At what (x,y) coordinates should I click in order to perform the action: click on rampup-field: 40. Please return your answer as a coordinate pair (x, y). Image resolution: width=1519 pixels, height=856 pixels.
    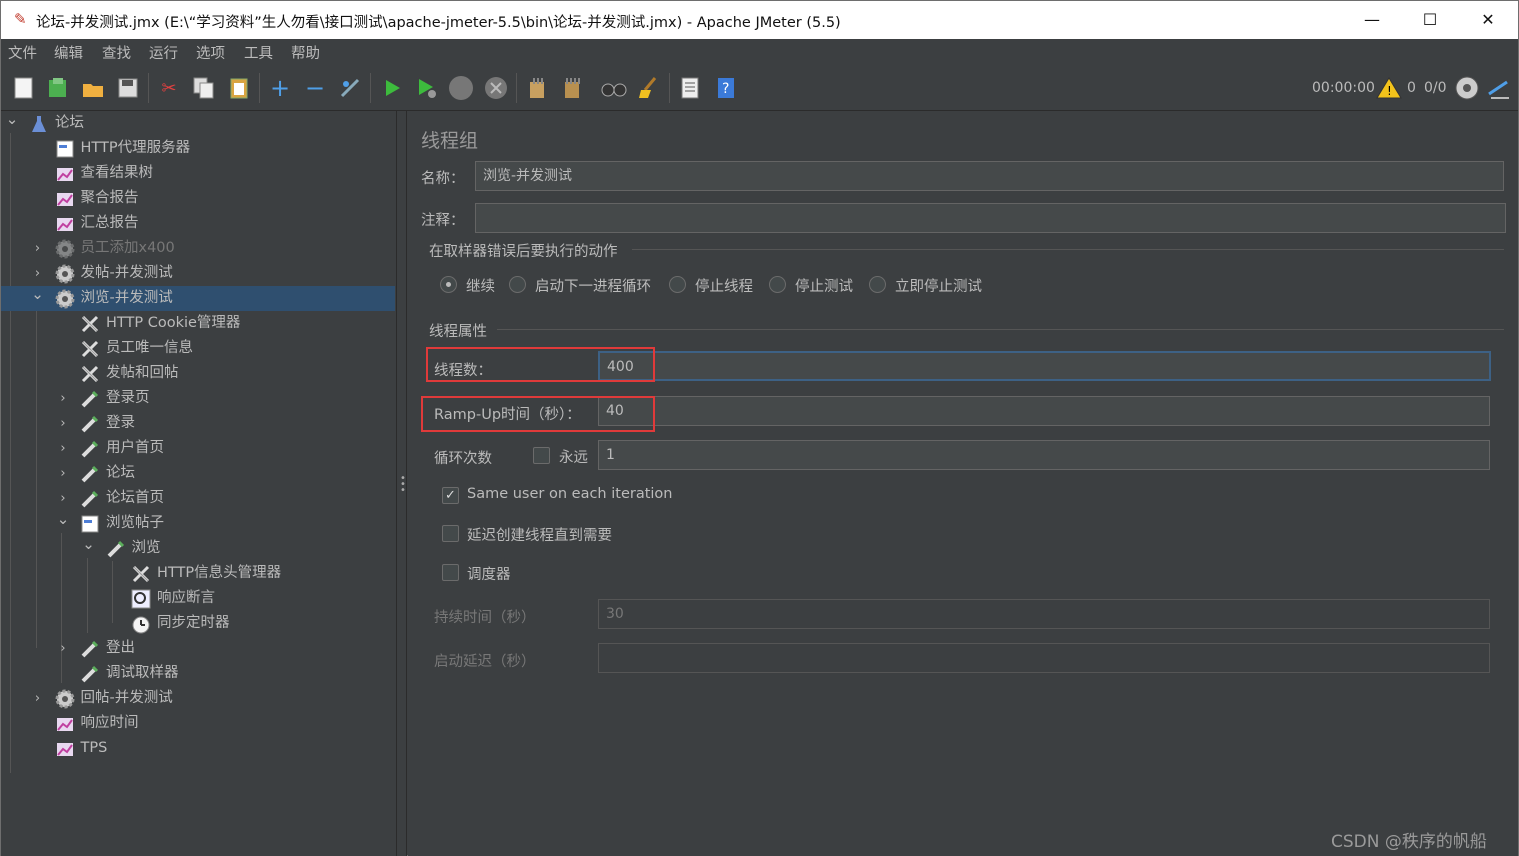
    Looking at the image, I should click on (1044, 411).